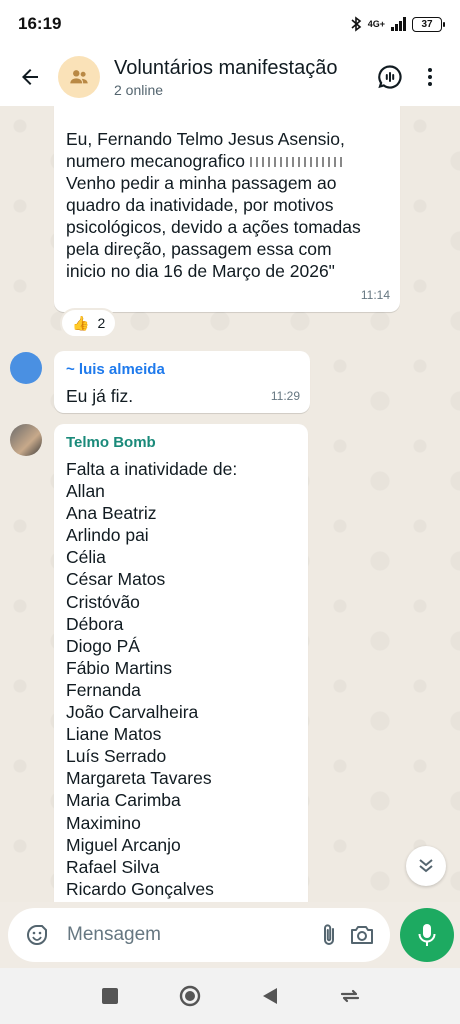 Image resolution: width=460 pixels, height=1024 pixels. I want to click on input-bar, so click(230, 935).